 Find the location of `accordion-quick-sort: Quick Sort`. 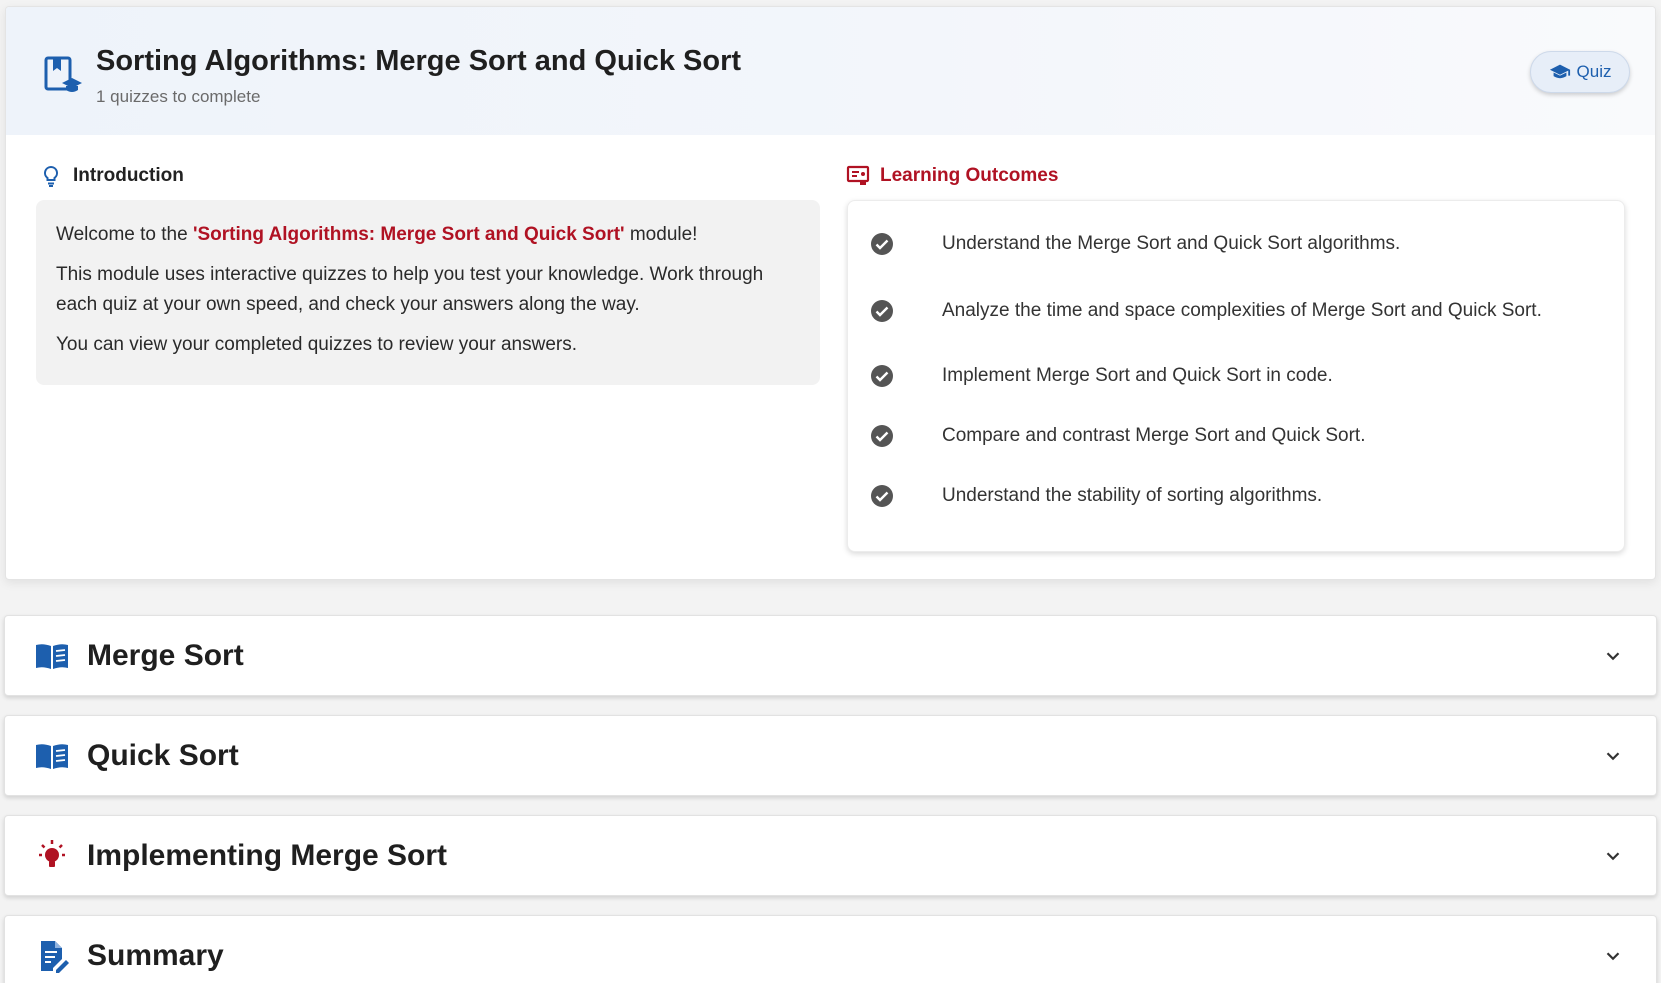

accordion-quick-sort: Quick Sort is located at coordinates (830, 755).